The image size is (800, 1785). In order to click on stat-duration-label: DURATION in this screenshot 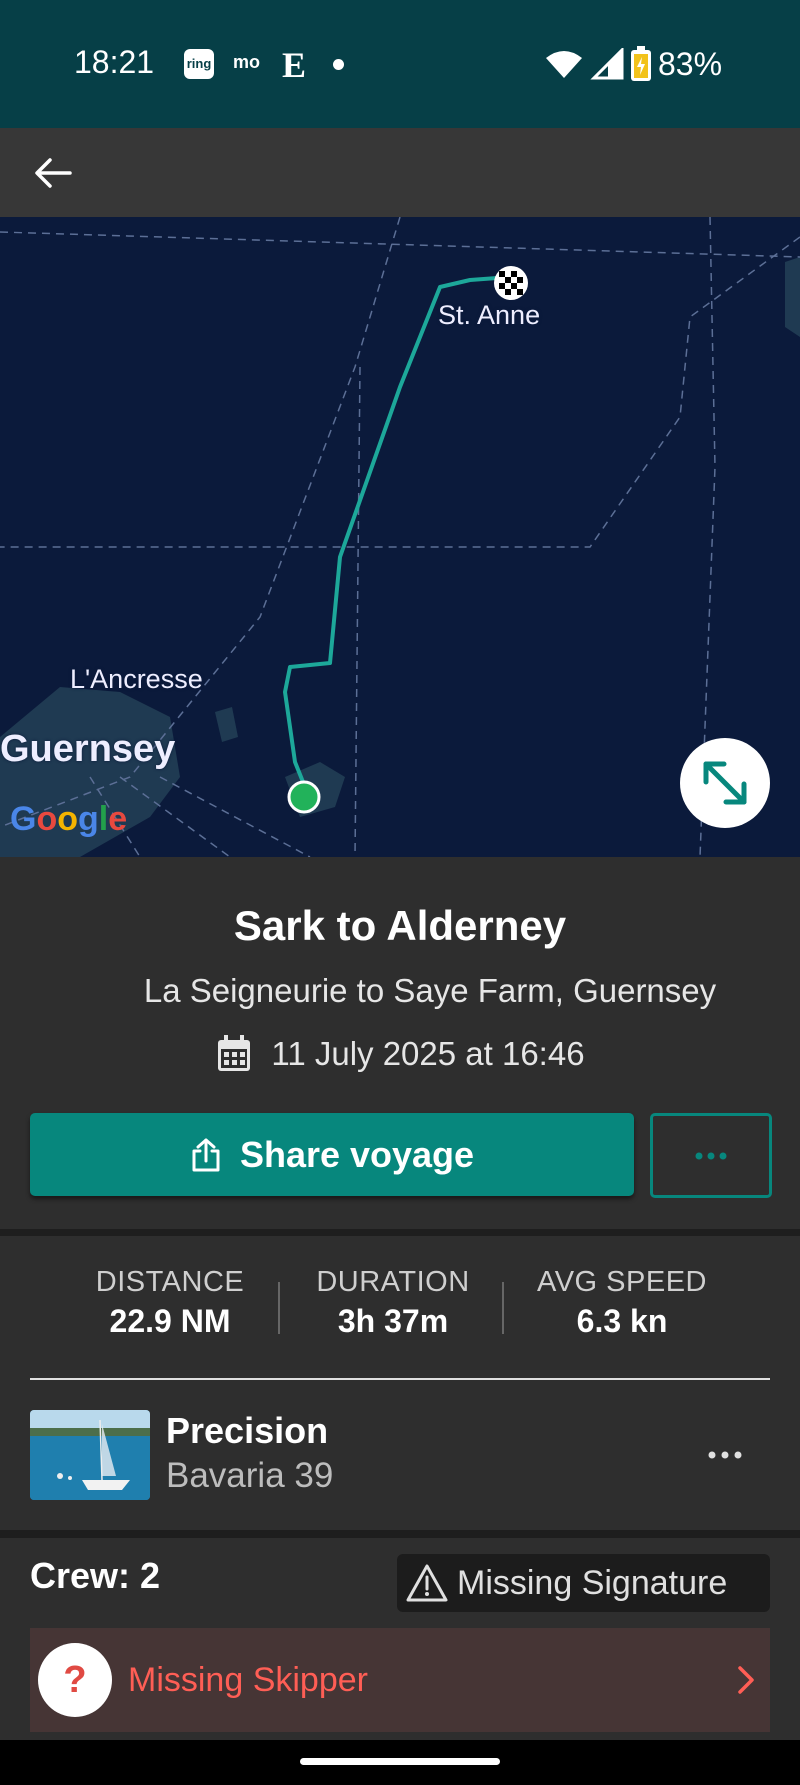, I will do `click(393, 1282)`.